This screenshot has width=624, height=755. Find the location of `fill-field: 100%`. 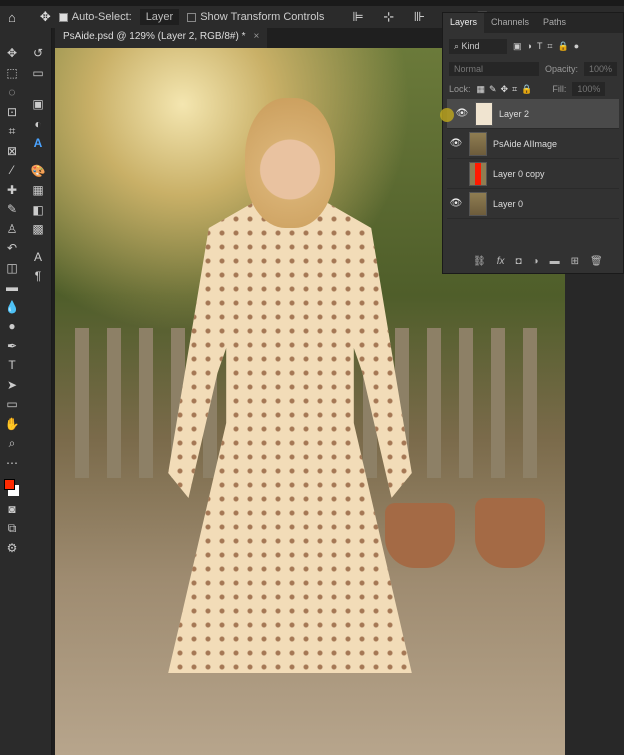

fill-field: 100% is located at coordinates (589, 89).